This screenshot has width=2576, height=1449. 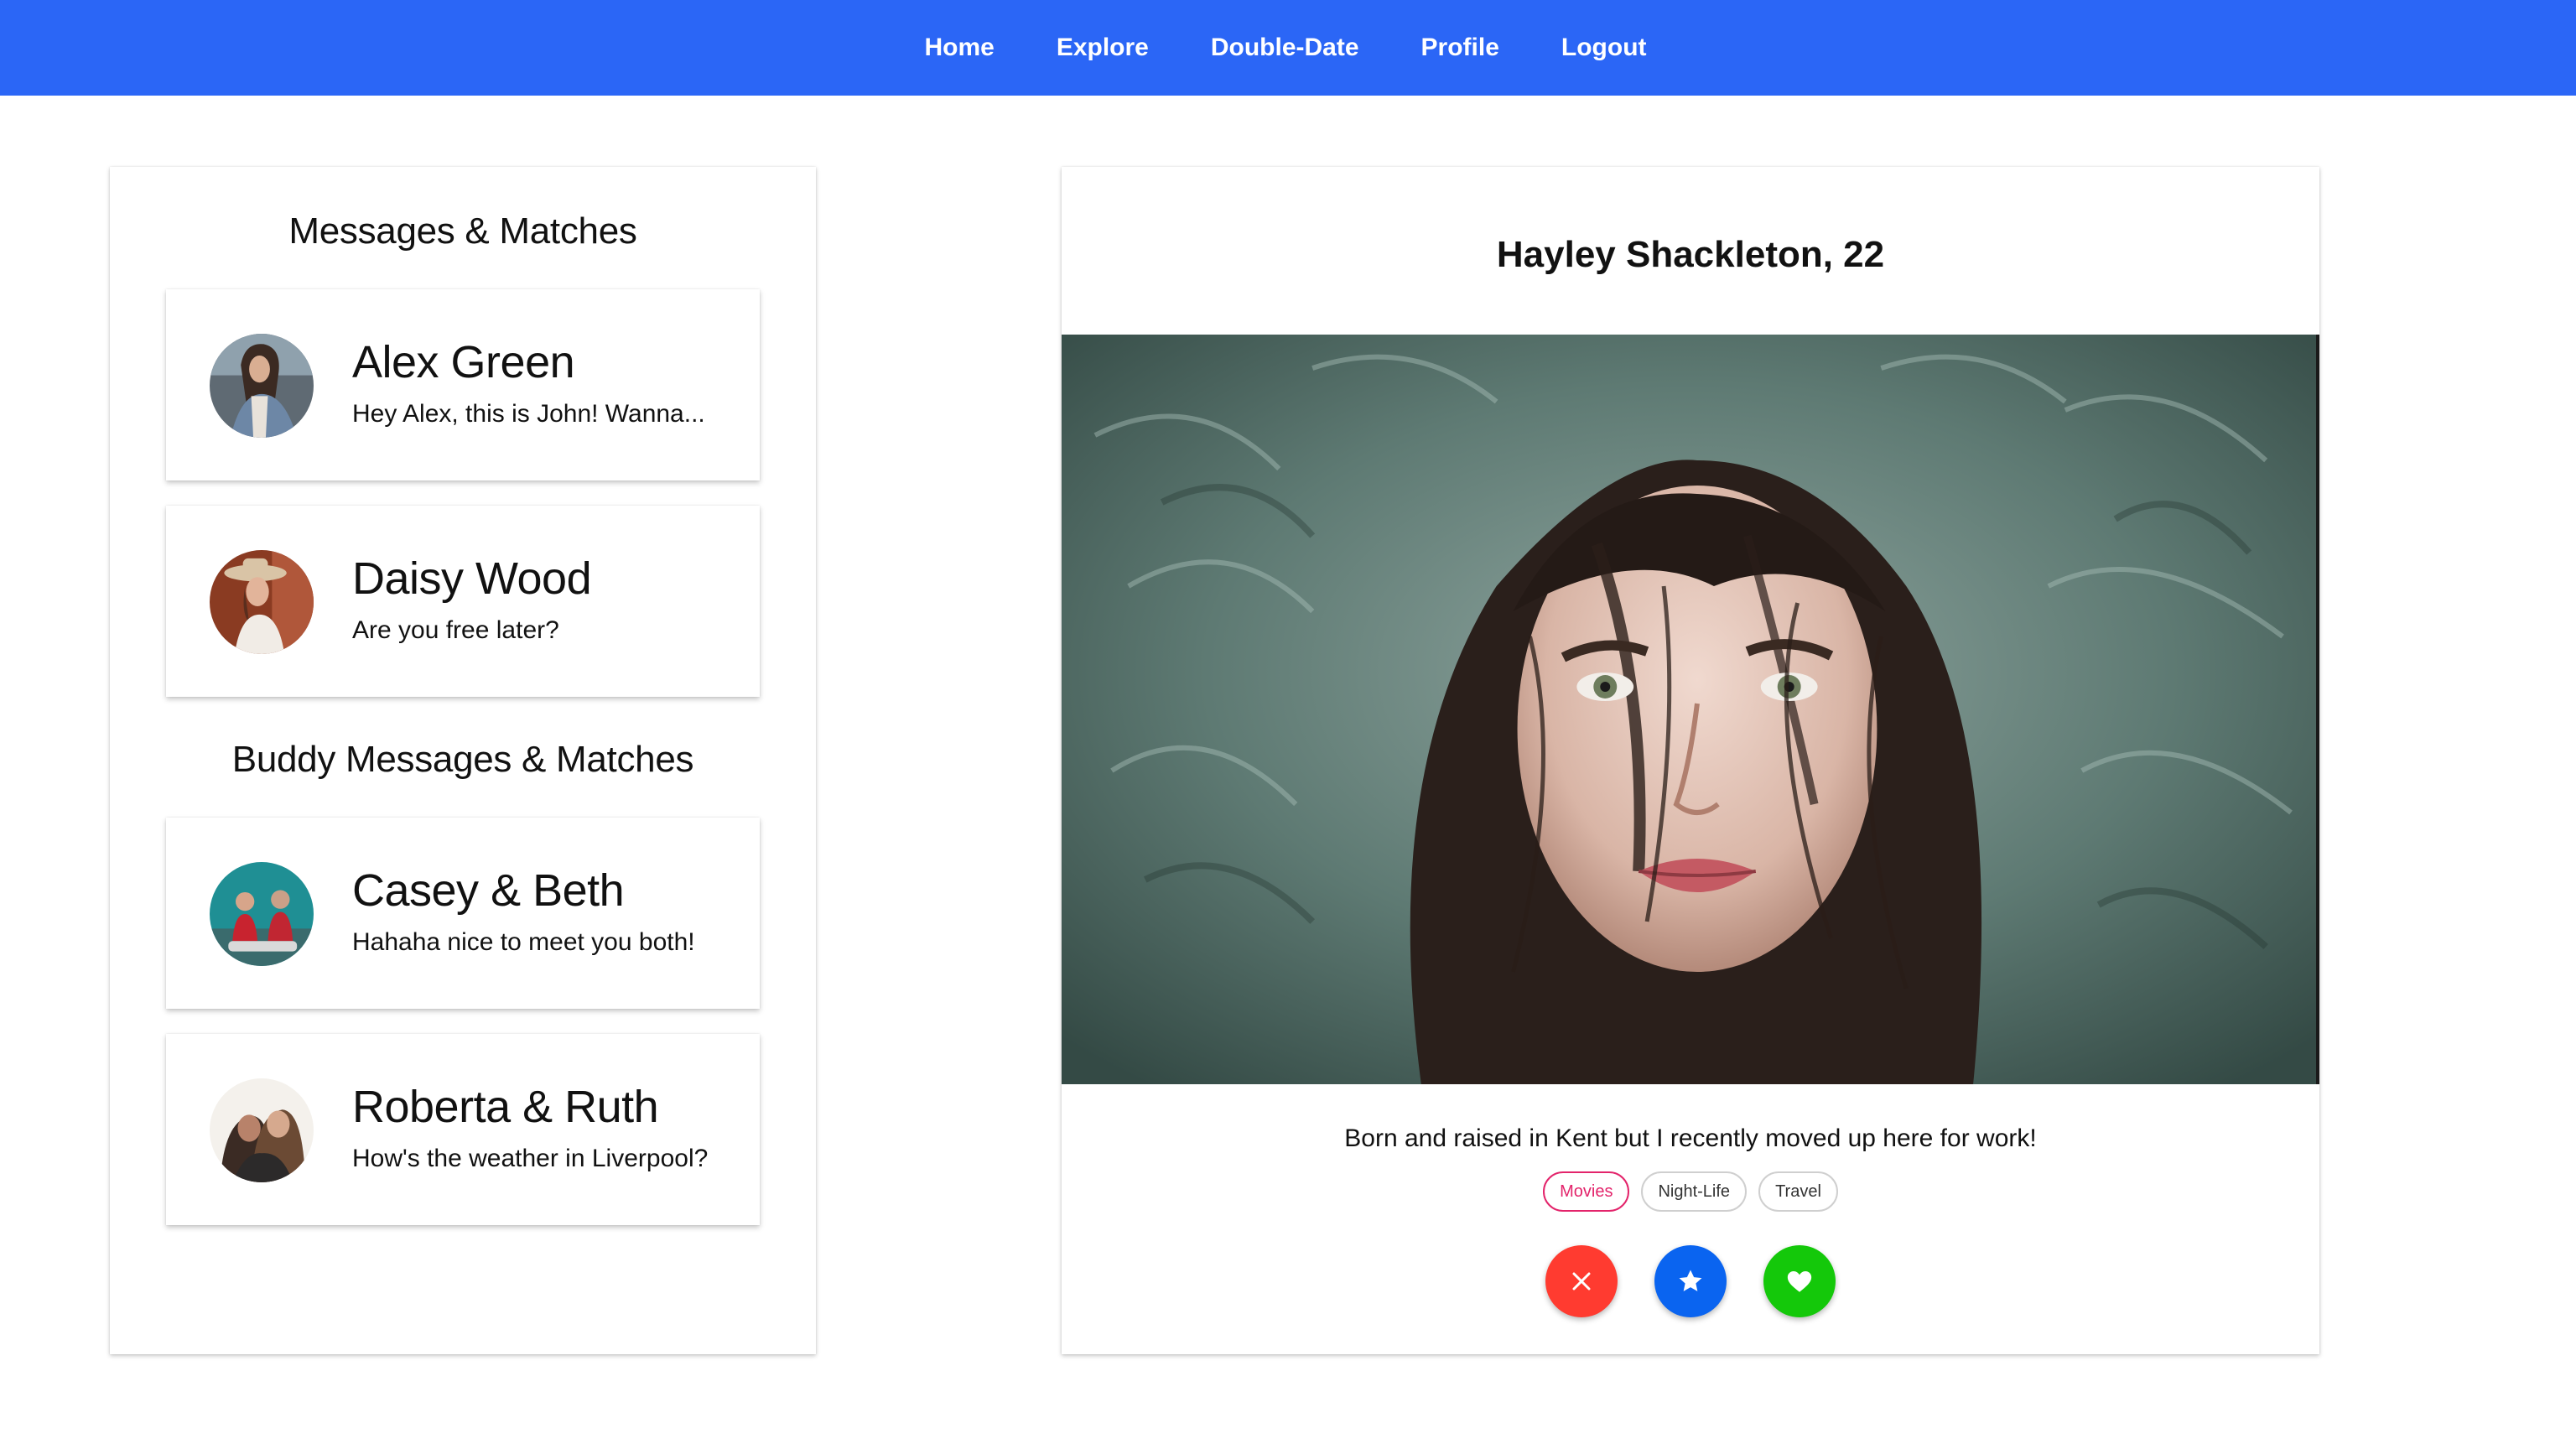 What do you see at coordinates (505, 1107) in the screenshot?
I see `chat-name: Roberta & Ruth` at bounding box center [505, 1107].